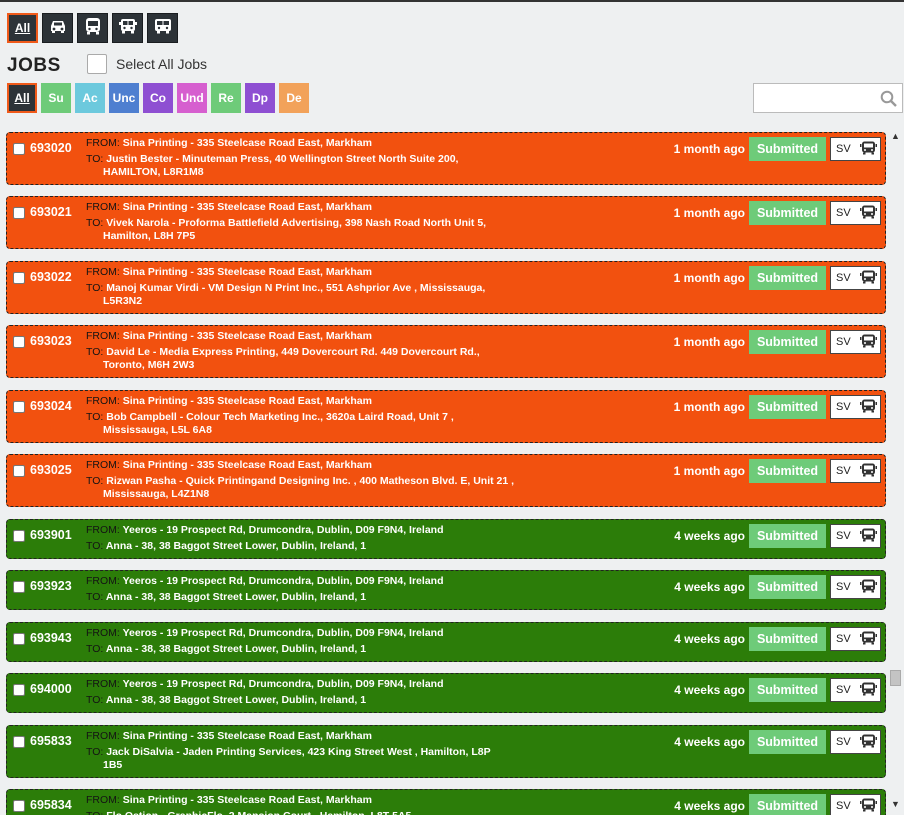 Image resolution: width=904 pixels, height=815 pixels. I want to click on from-label: FROM:, so click(103, 633).